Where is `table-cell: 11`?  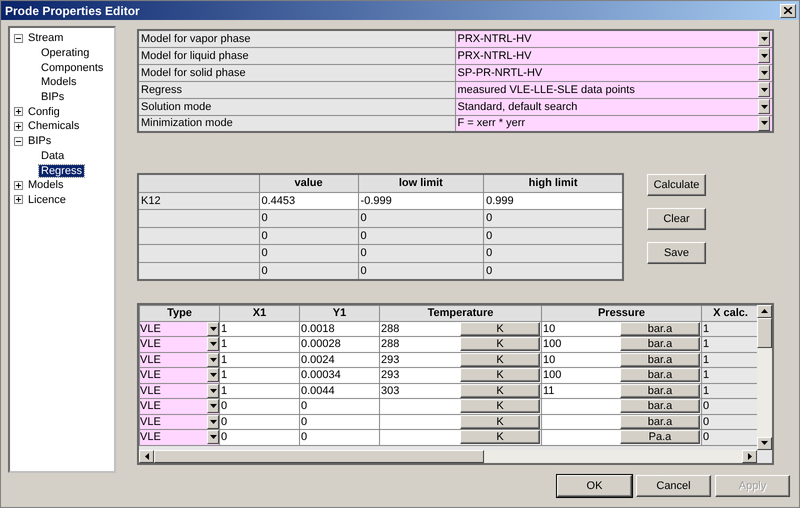 table-cell: 11 is located at coordinates (548, 390).